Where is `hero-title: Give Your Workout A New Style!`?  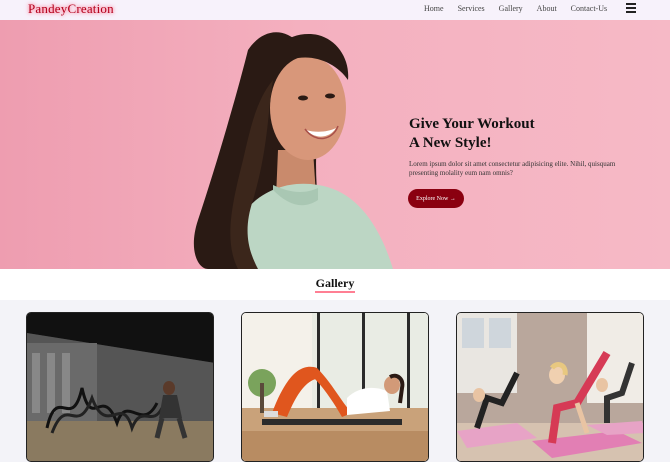 hero-title: Give Your Workout A New Style! is located at coordinates (509, 134).